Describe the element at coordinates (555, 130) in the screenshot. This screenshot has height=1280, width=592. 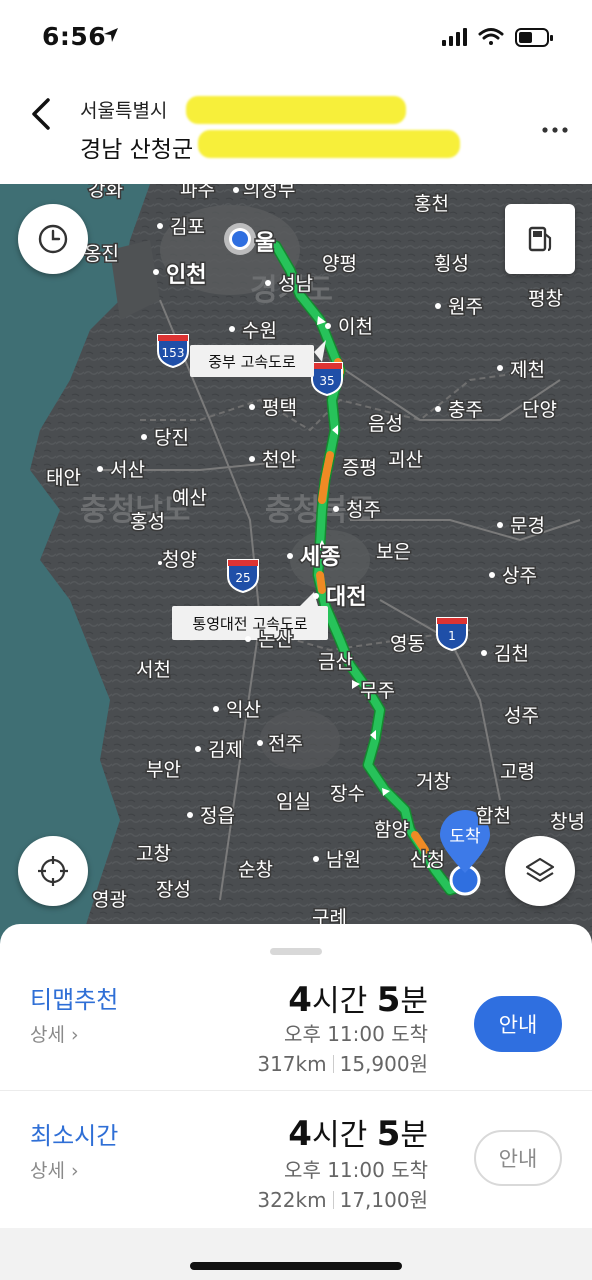
I see `more-dots-icon` at that location.